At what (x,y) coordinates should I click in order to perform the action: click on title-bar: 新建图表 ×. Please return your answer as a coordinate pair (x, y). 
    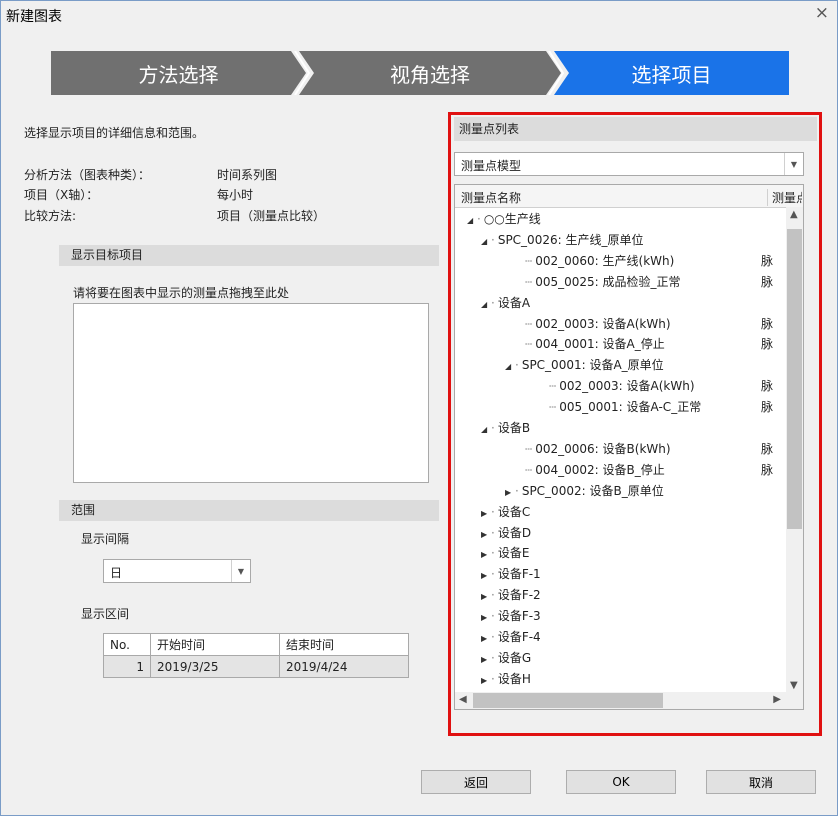
    Looking at the image, I should click on (419, 14).